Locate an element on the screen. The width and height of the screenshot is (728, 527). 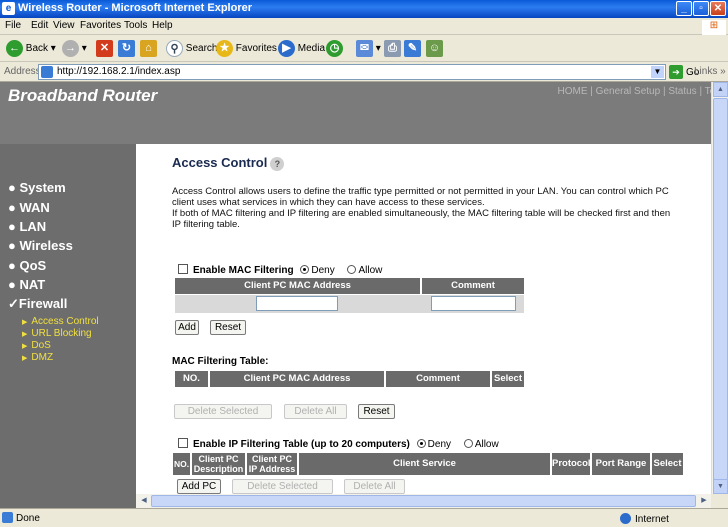
sidebar-subitem-dmz: ▶ DMZ is located at coordinates (37, 357).